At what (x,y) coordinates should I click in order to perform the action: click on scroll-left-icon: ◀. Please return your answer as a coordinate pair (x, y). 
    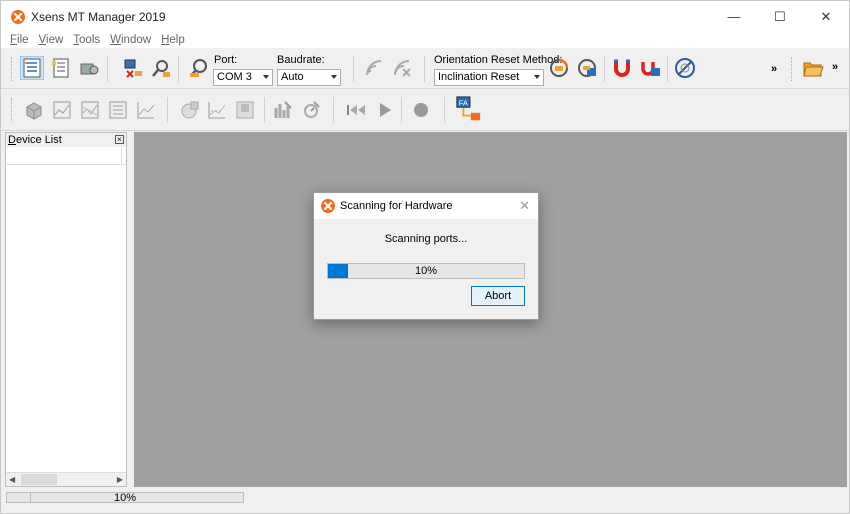
    Looking at the image, I should click on (12, 479).